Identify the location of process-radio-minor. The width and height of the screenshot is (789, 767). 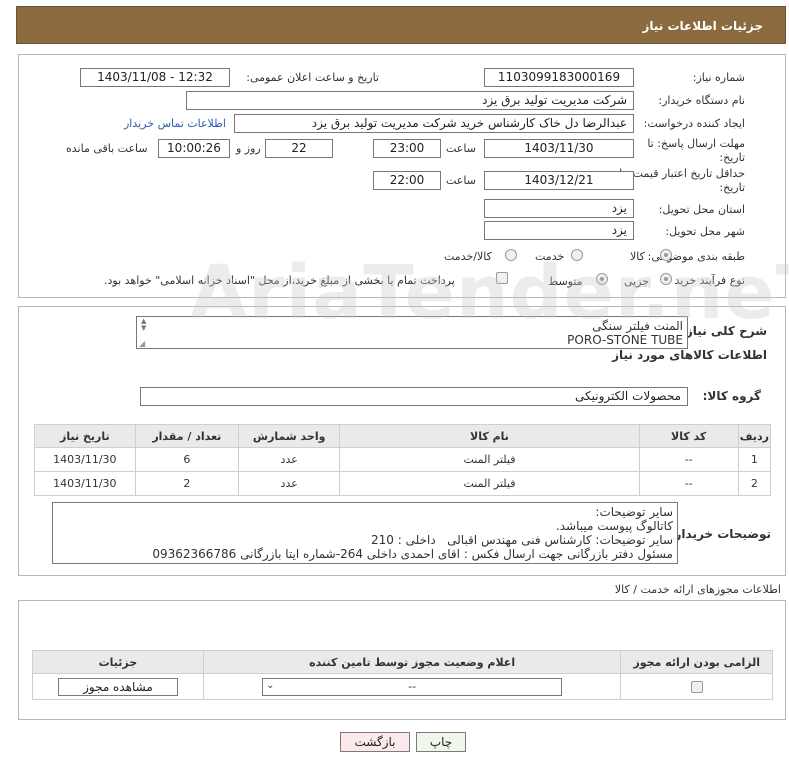
(666, 279).